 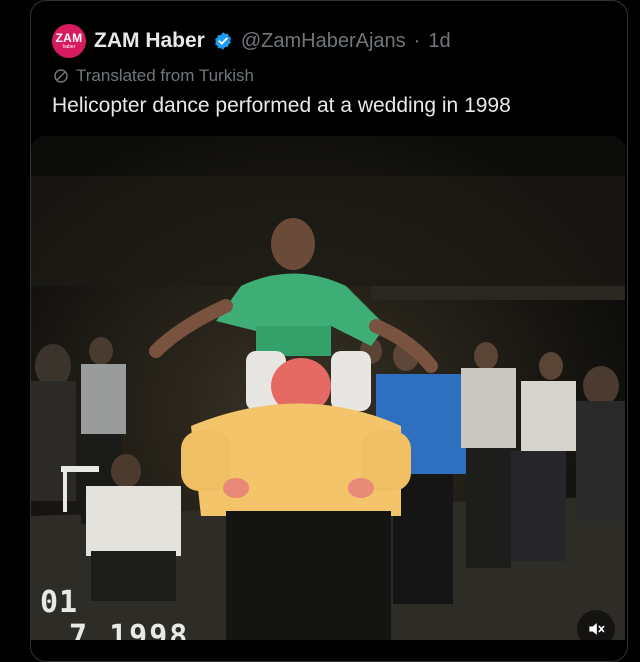 I want to click on avatar: ZAM haber, so click(x=69, y=41).